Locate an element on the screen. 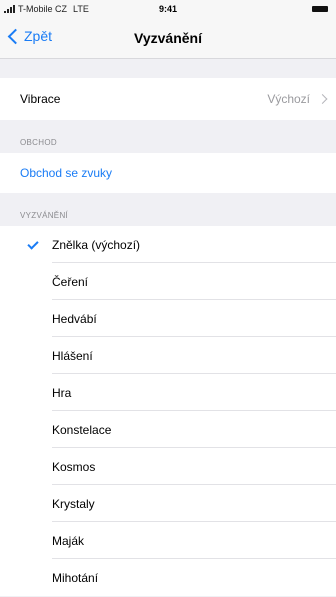 This screenshot has width=336, height=597. battery-icon is located at coordinates (320, 9).